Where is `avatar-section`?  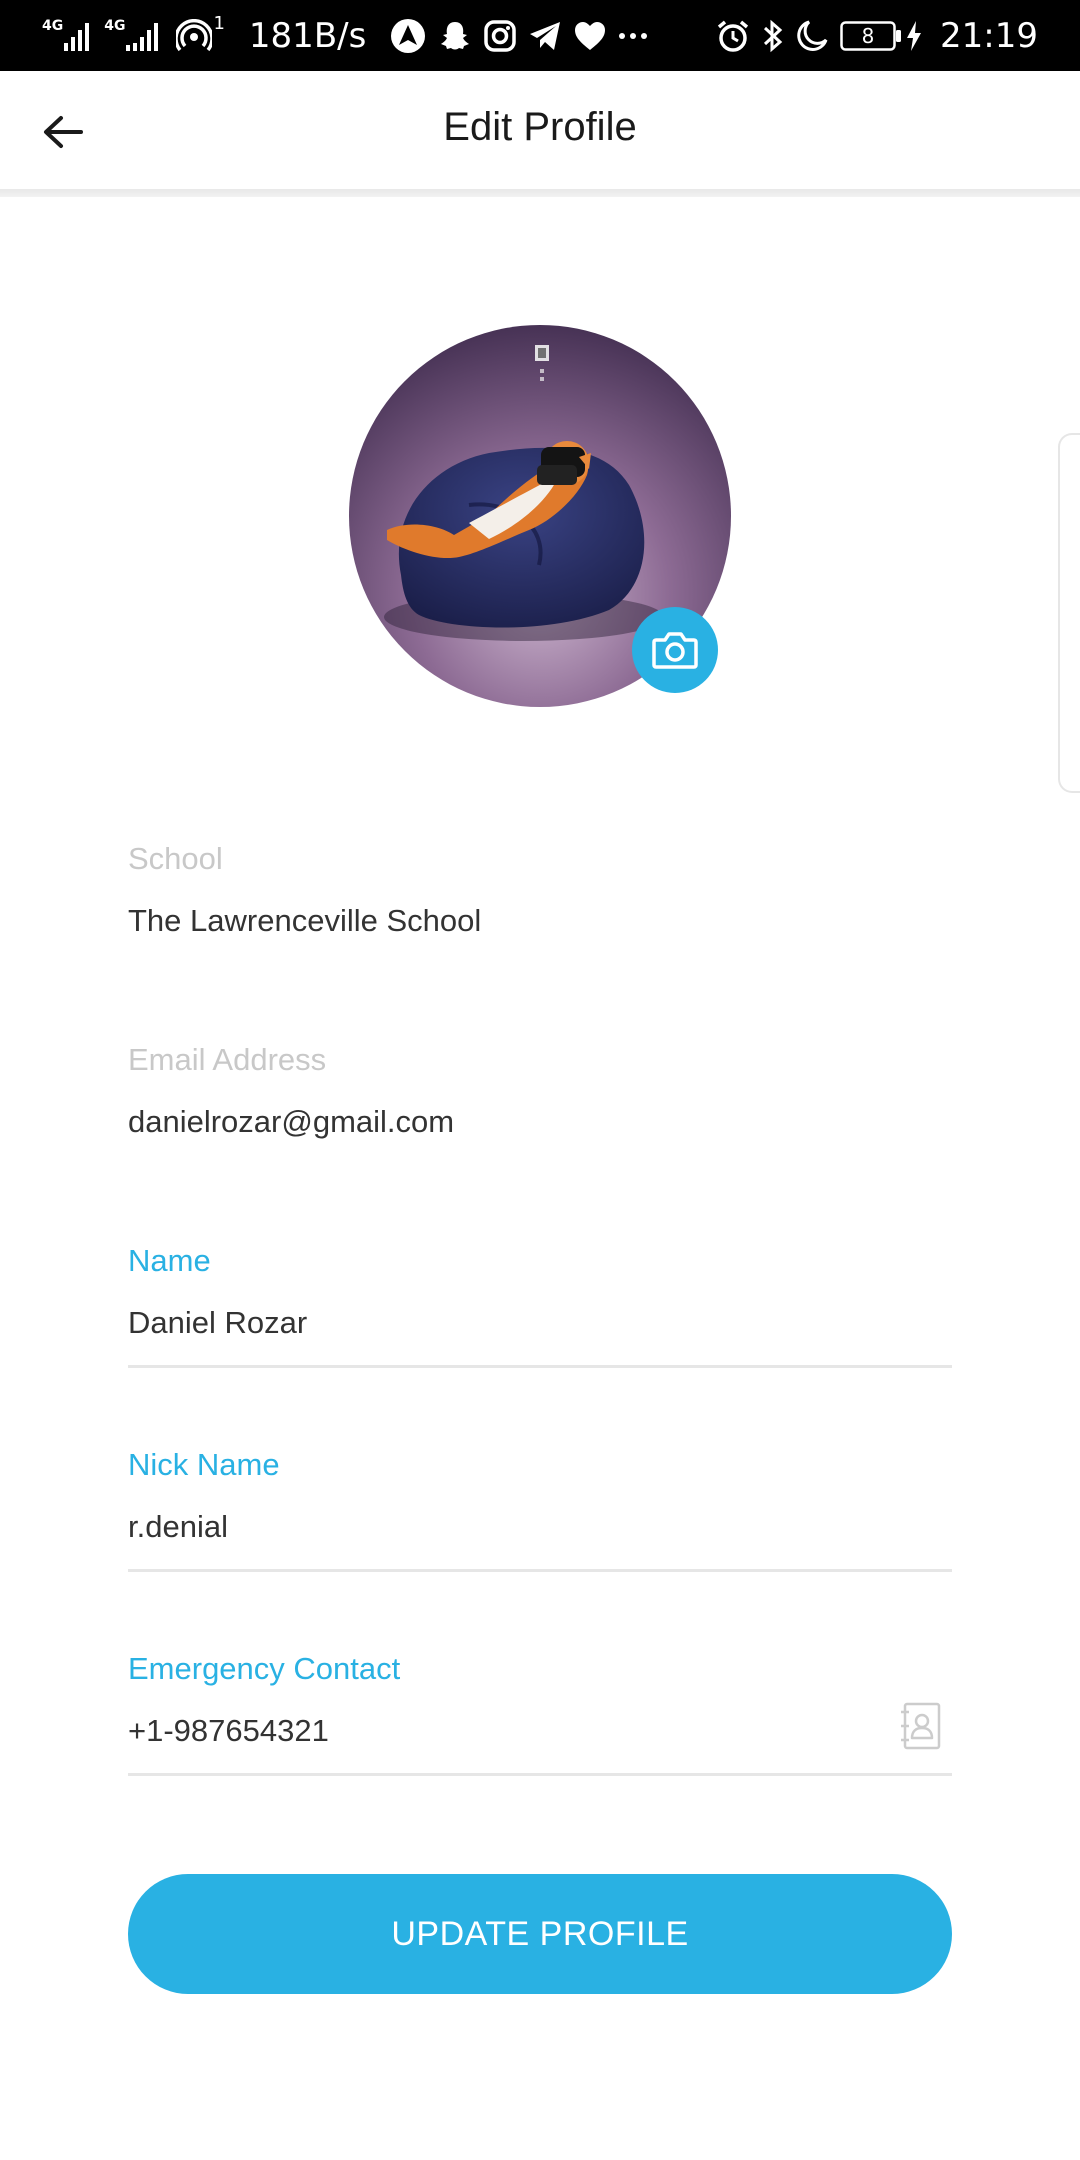
avatar-section is located at coordinates (540, 516).